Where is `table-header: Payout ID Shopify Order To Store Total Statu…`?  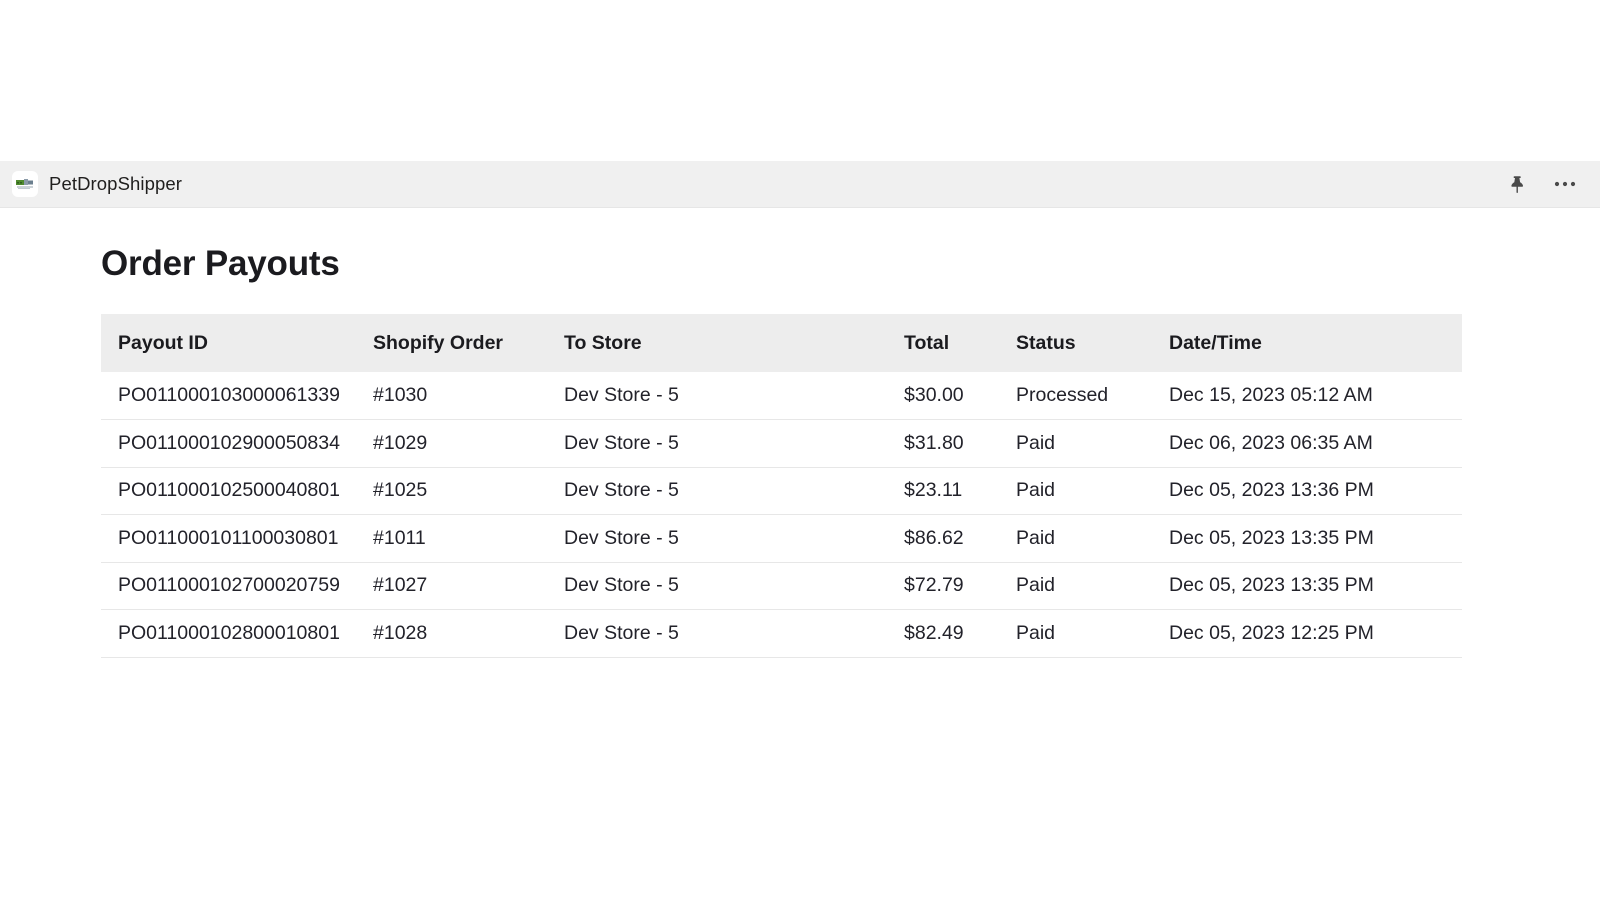 table-header: Payout ID Shopify Order To Store Total Statu… is located at coordinates (781, 343).